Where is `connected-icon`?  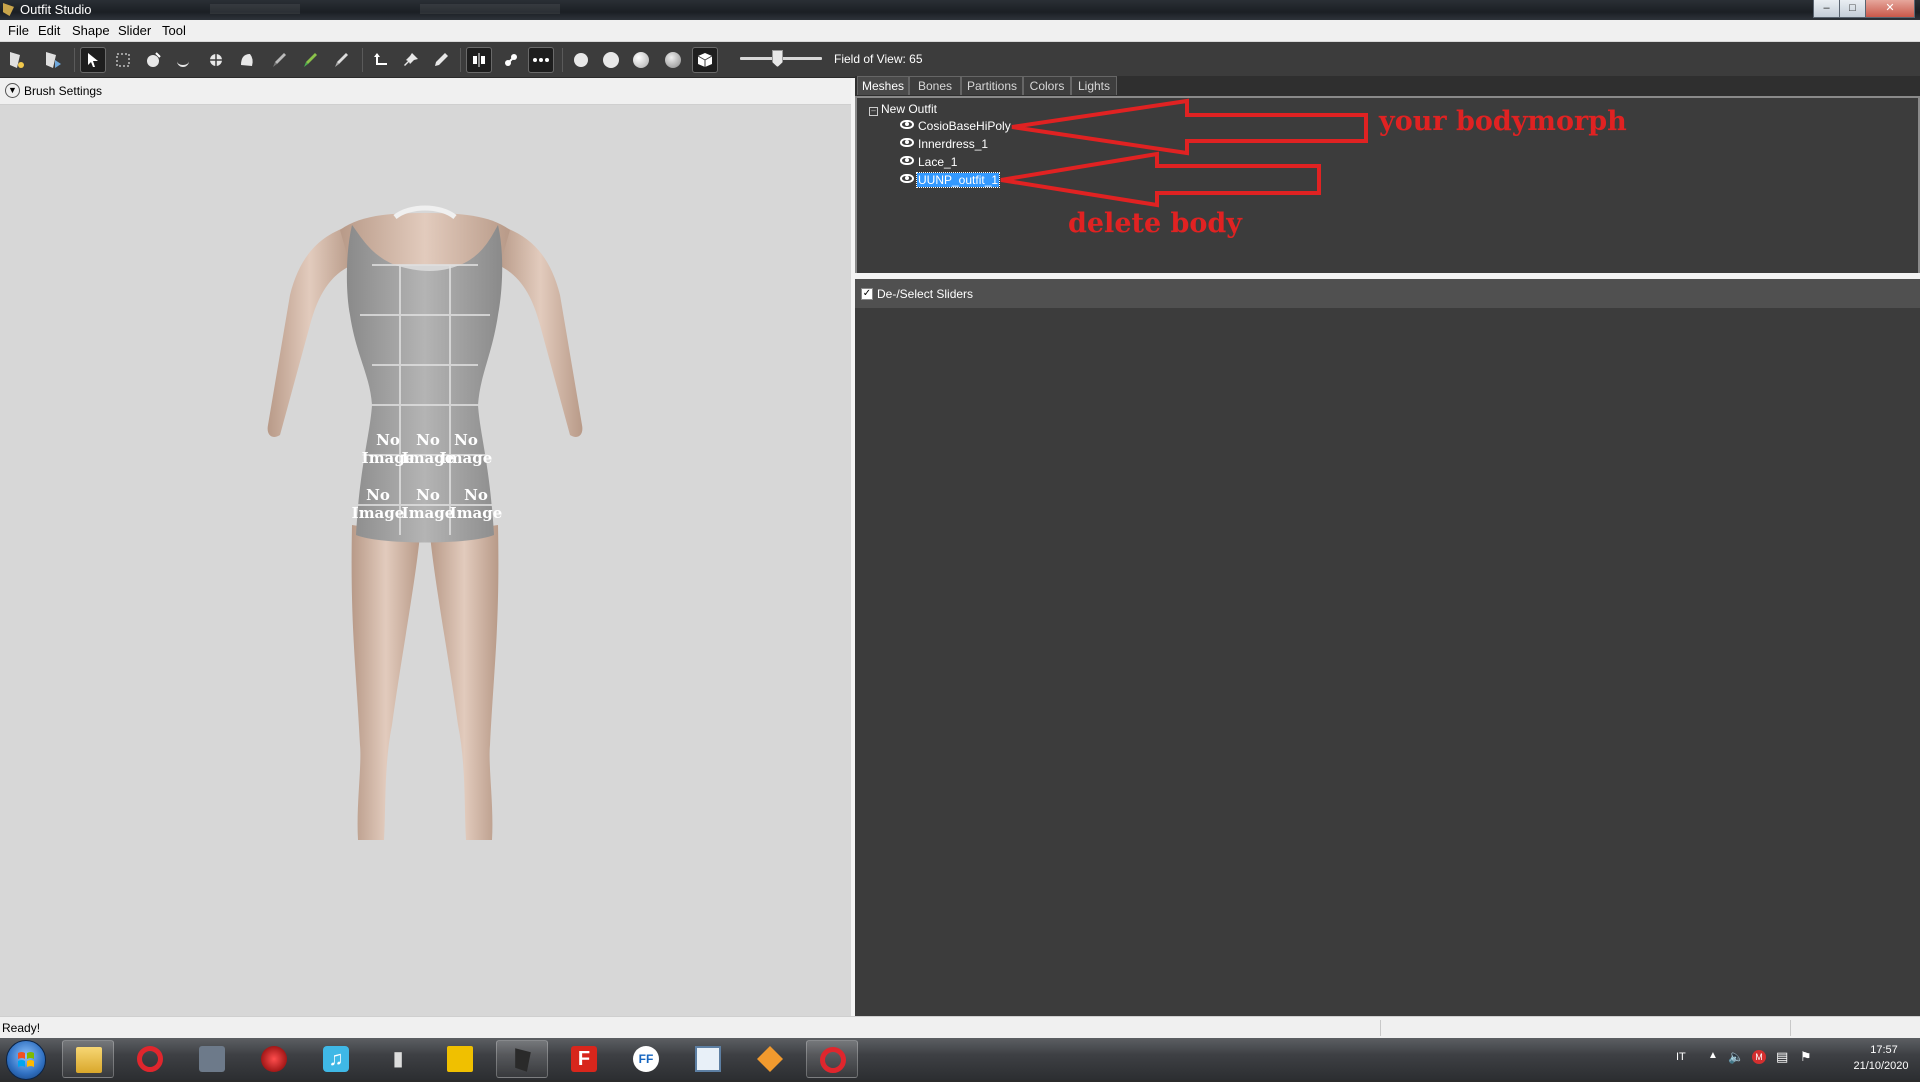
connected-icon is located at coordinates (511, 60).